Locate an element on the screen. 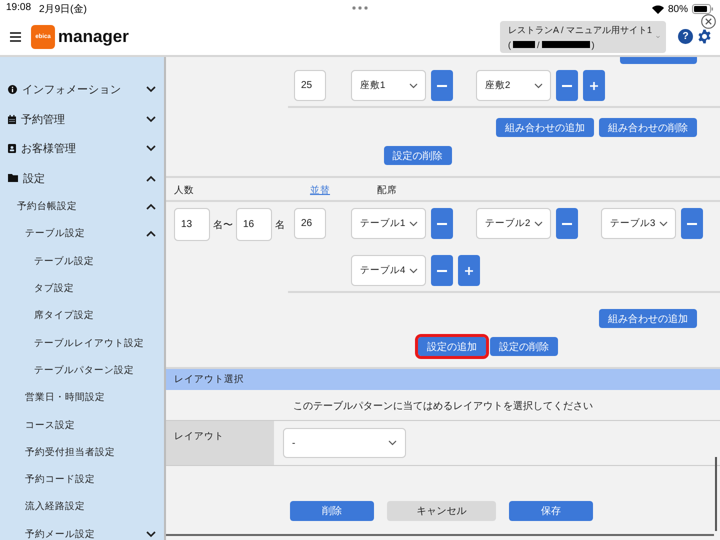 The image size is (720, 540). column-header: 人数 is located at coordinates (184, 190).